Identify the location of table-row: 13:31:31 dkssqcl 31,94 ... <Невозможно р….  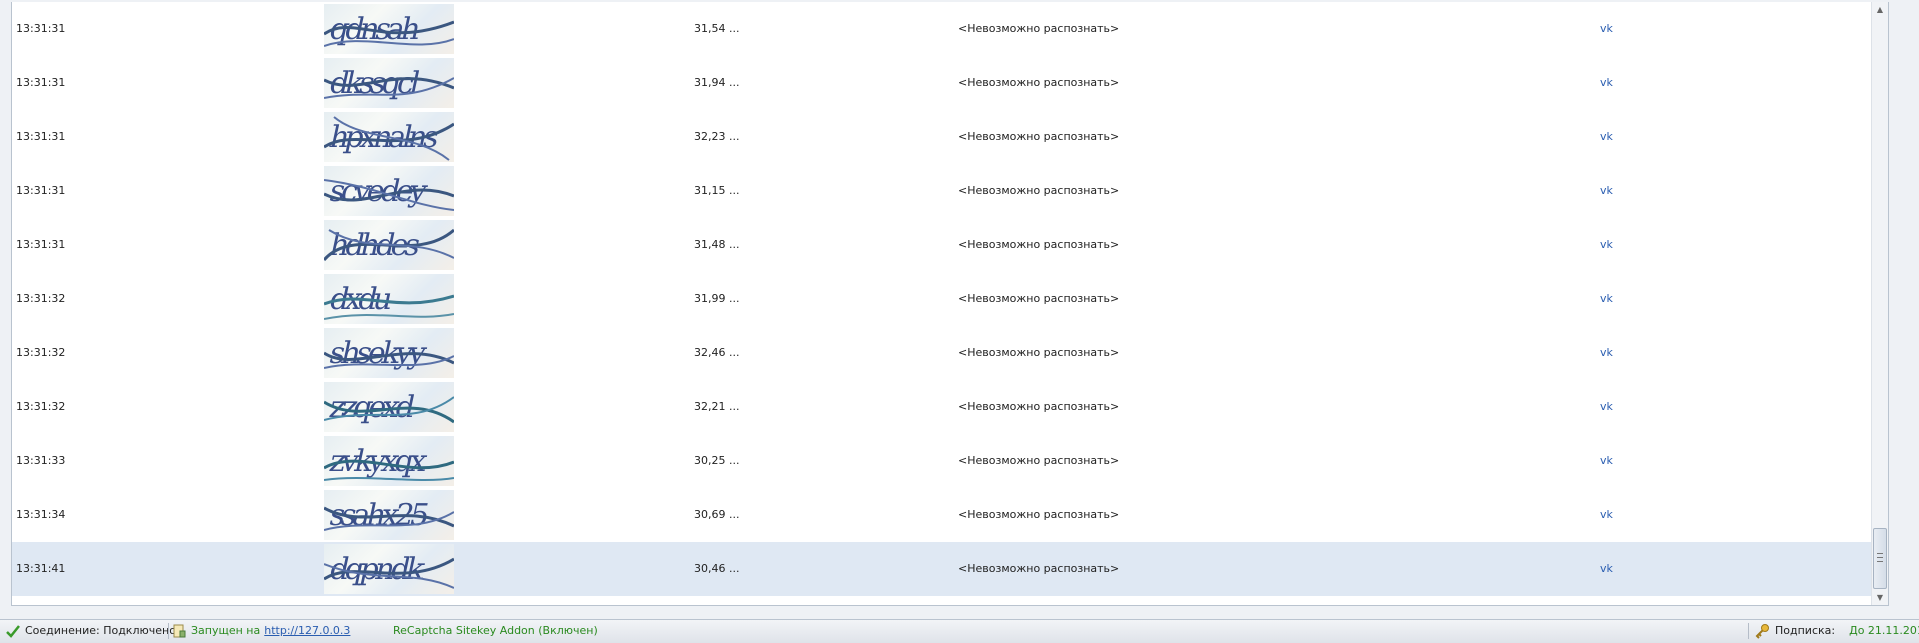
(941, 83).